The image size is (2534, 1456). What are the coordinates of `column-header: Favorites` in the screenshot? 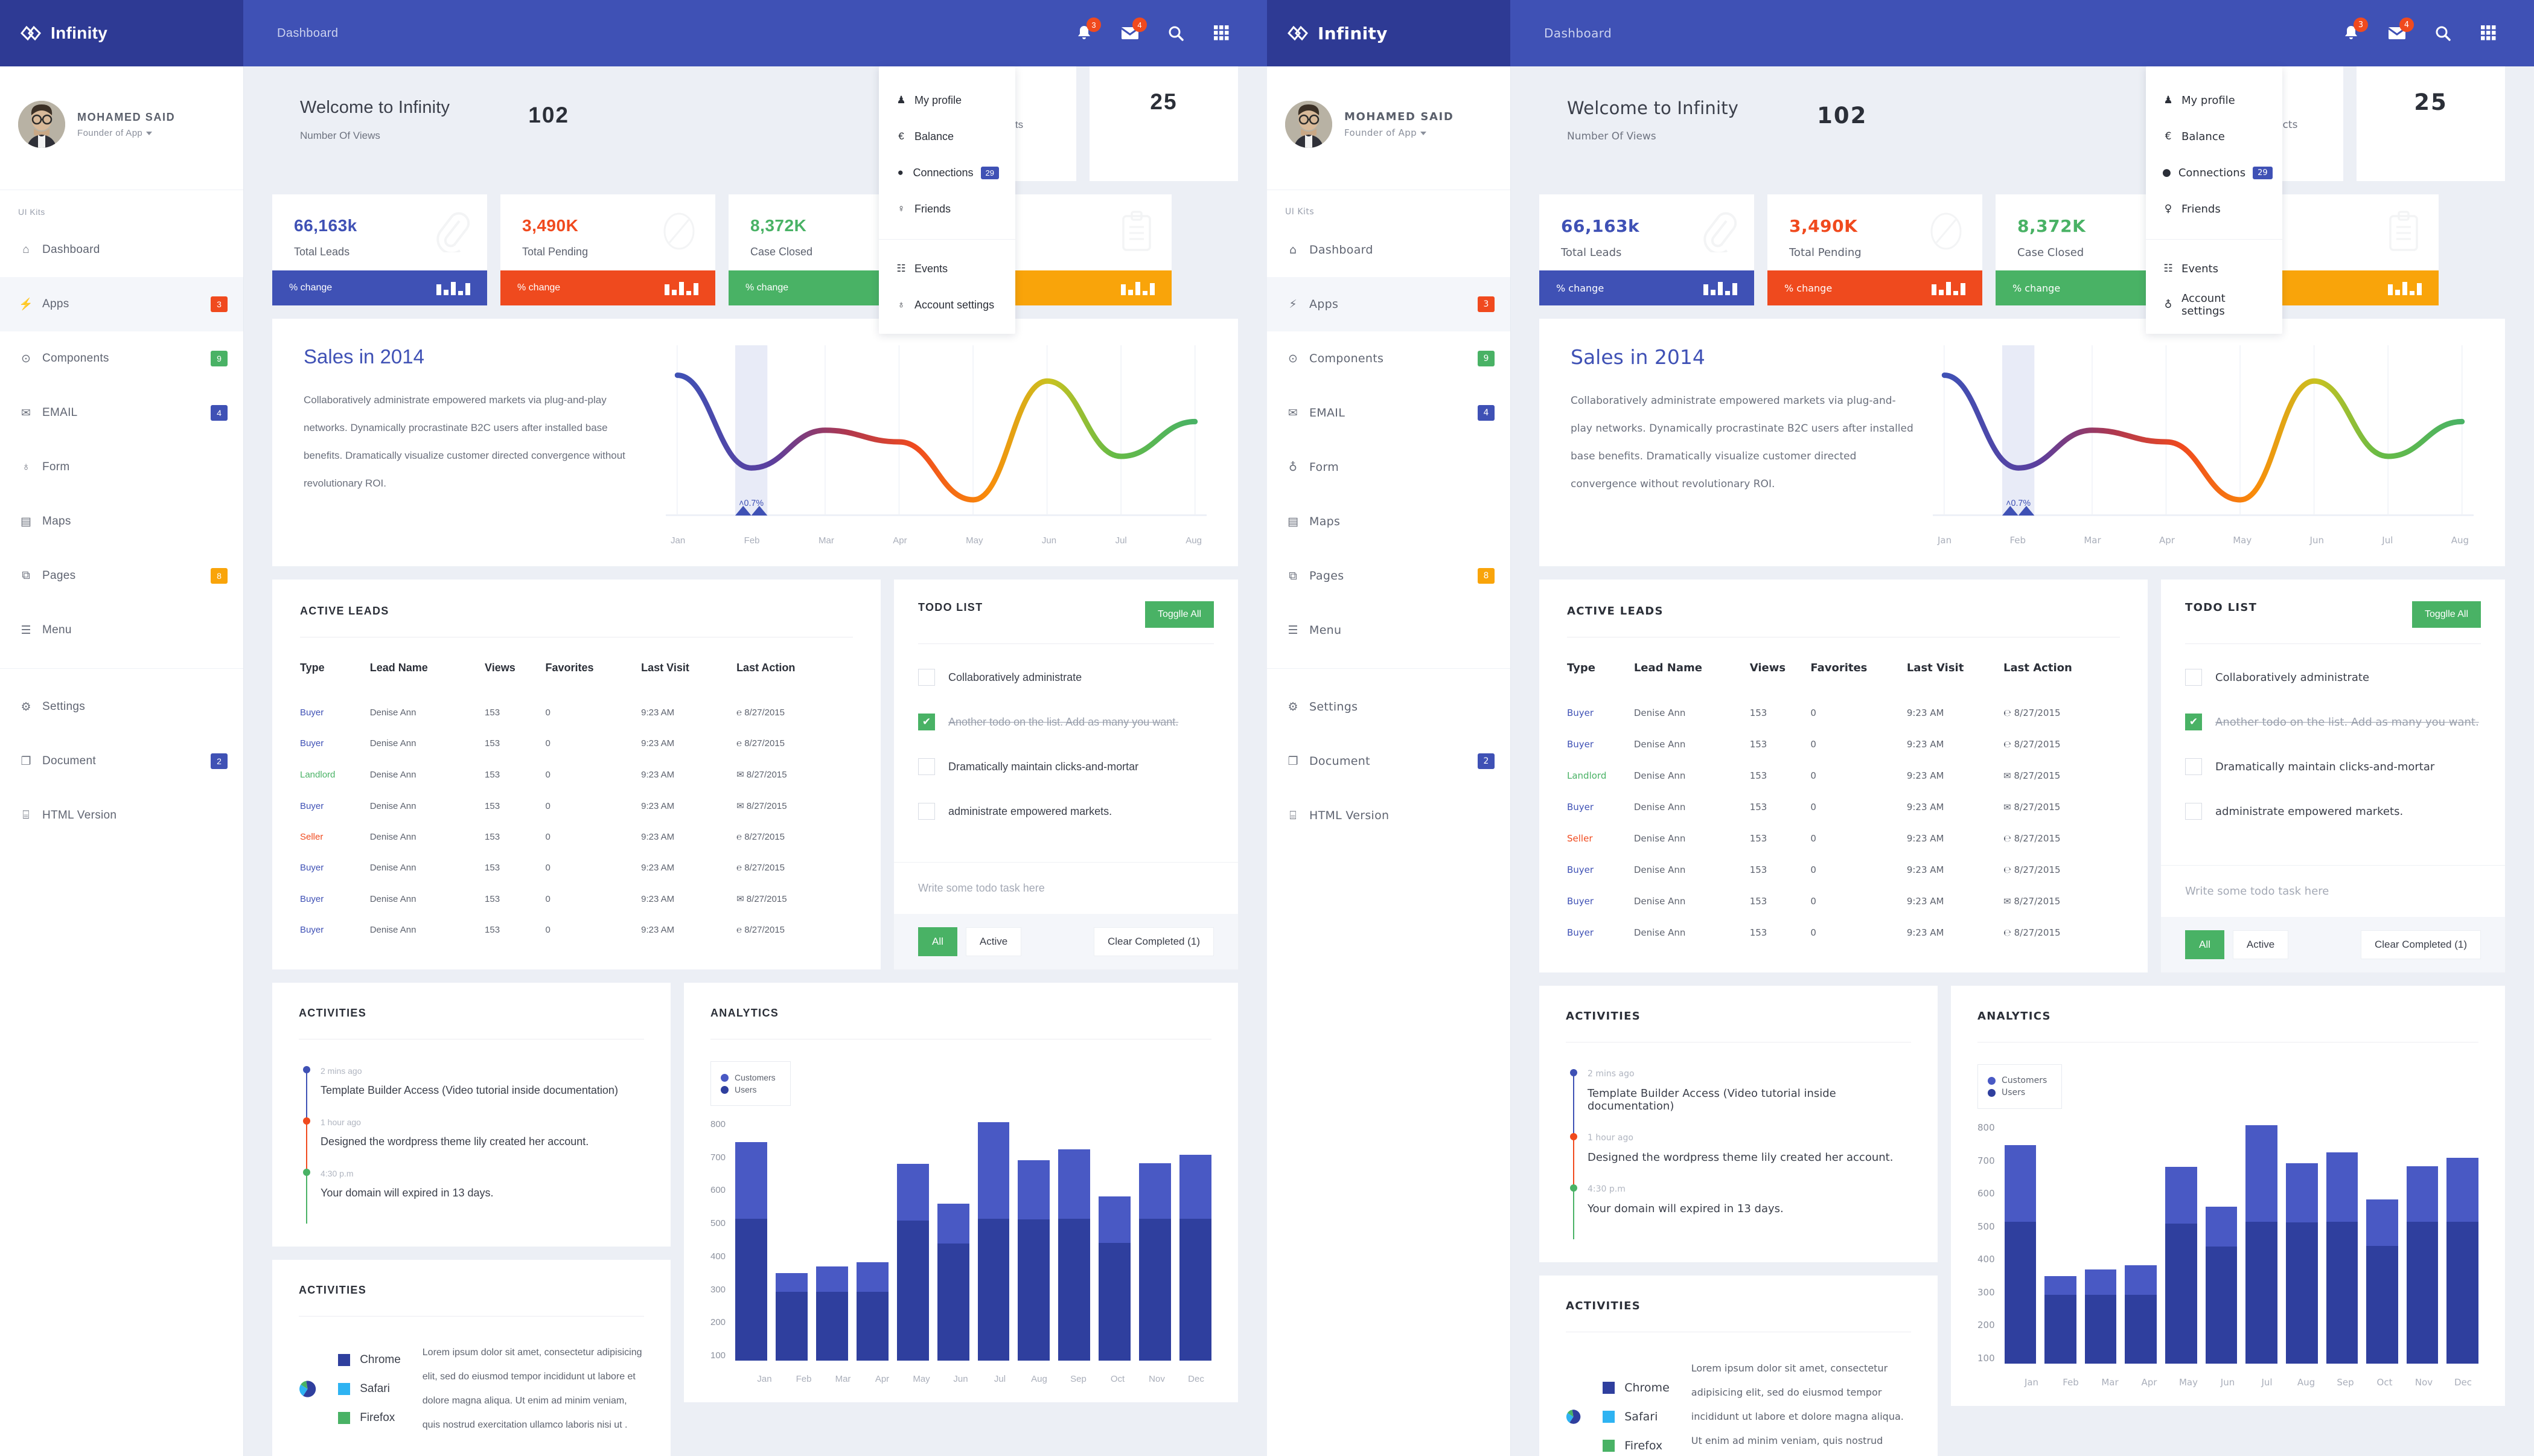 It's located at (594, 667).